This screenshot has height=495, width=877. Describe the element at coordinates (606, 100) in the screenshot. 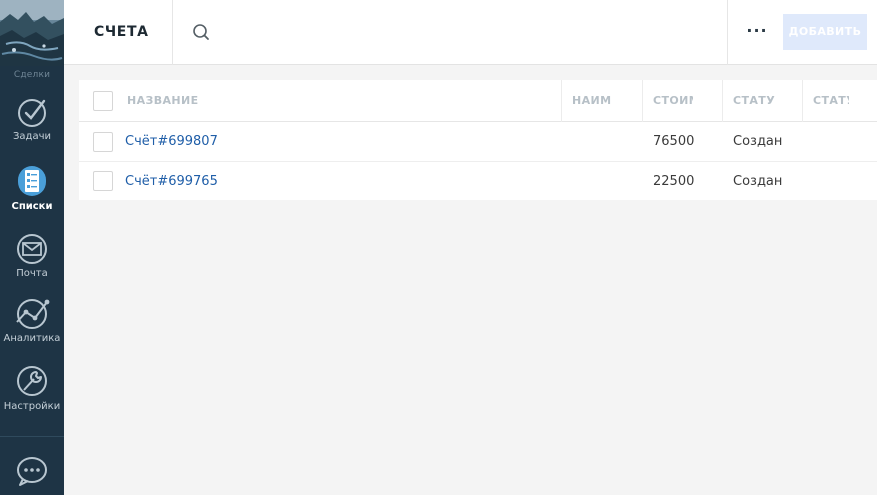

I see `column-header-naim: НАИМ` at that location.